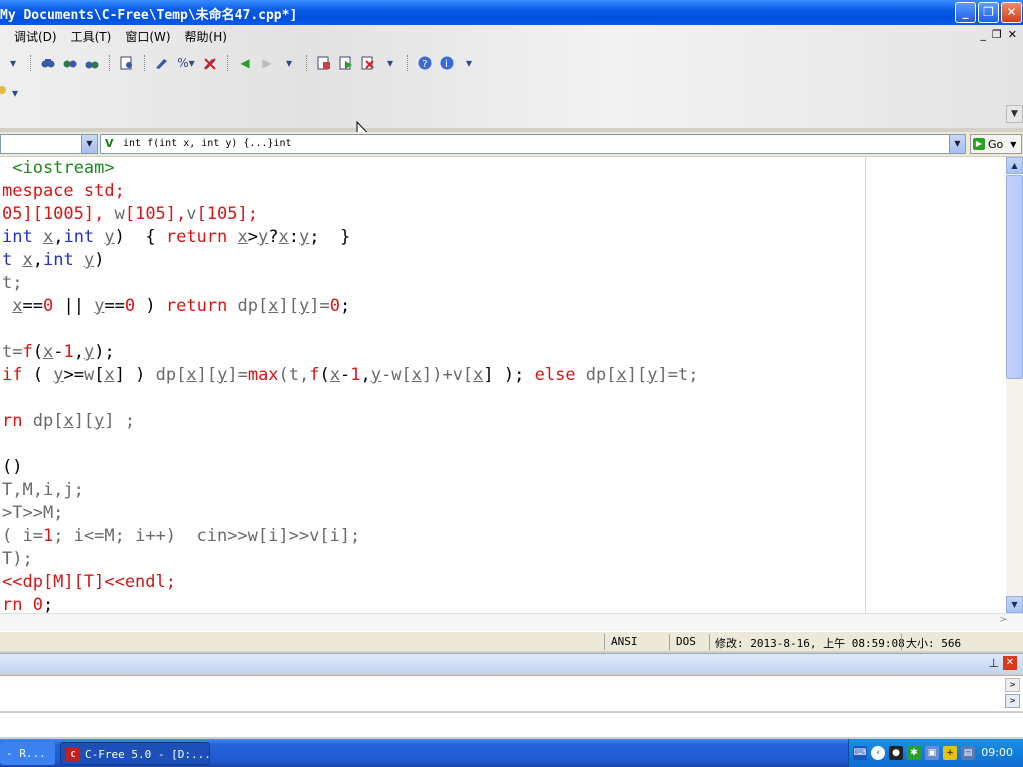 This screenshot has width=1023, height=767. I want to click on code-token: ]=, so click(319, 306).